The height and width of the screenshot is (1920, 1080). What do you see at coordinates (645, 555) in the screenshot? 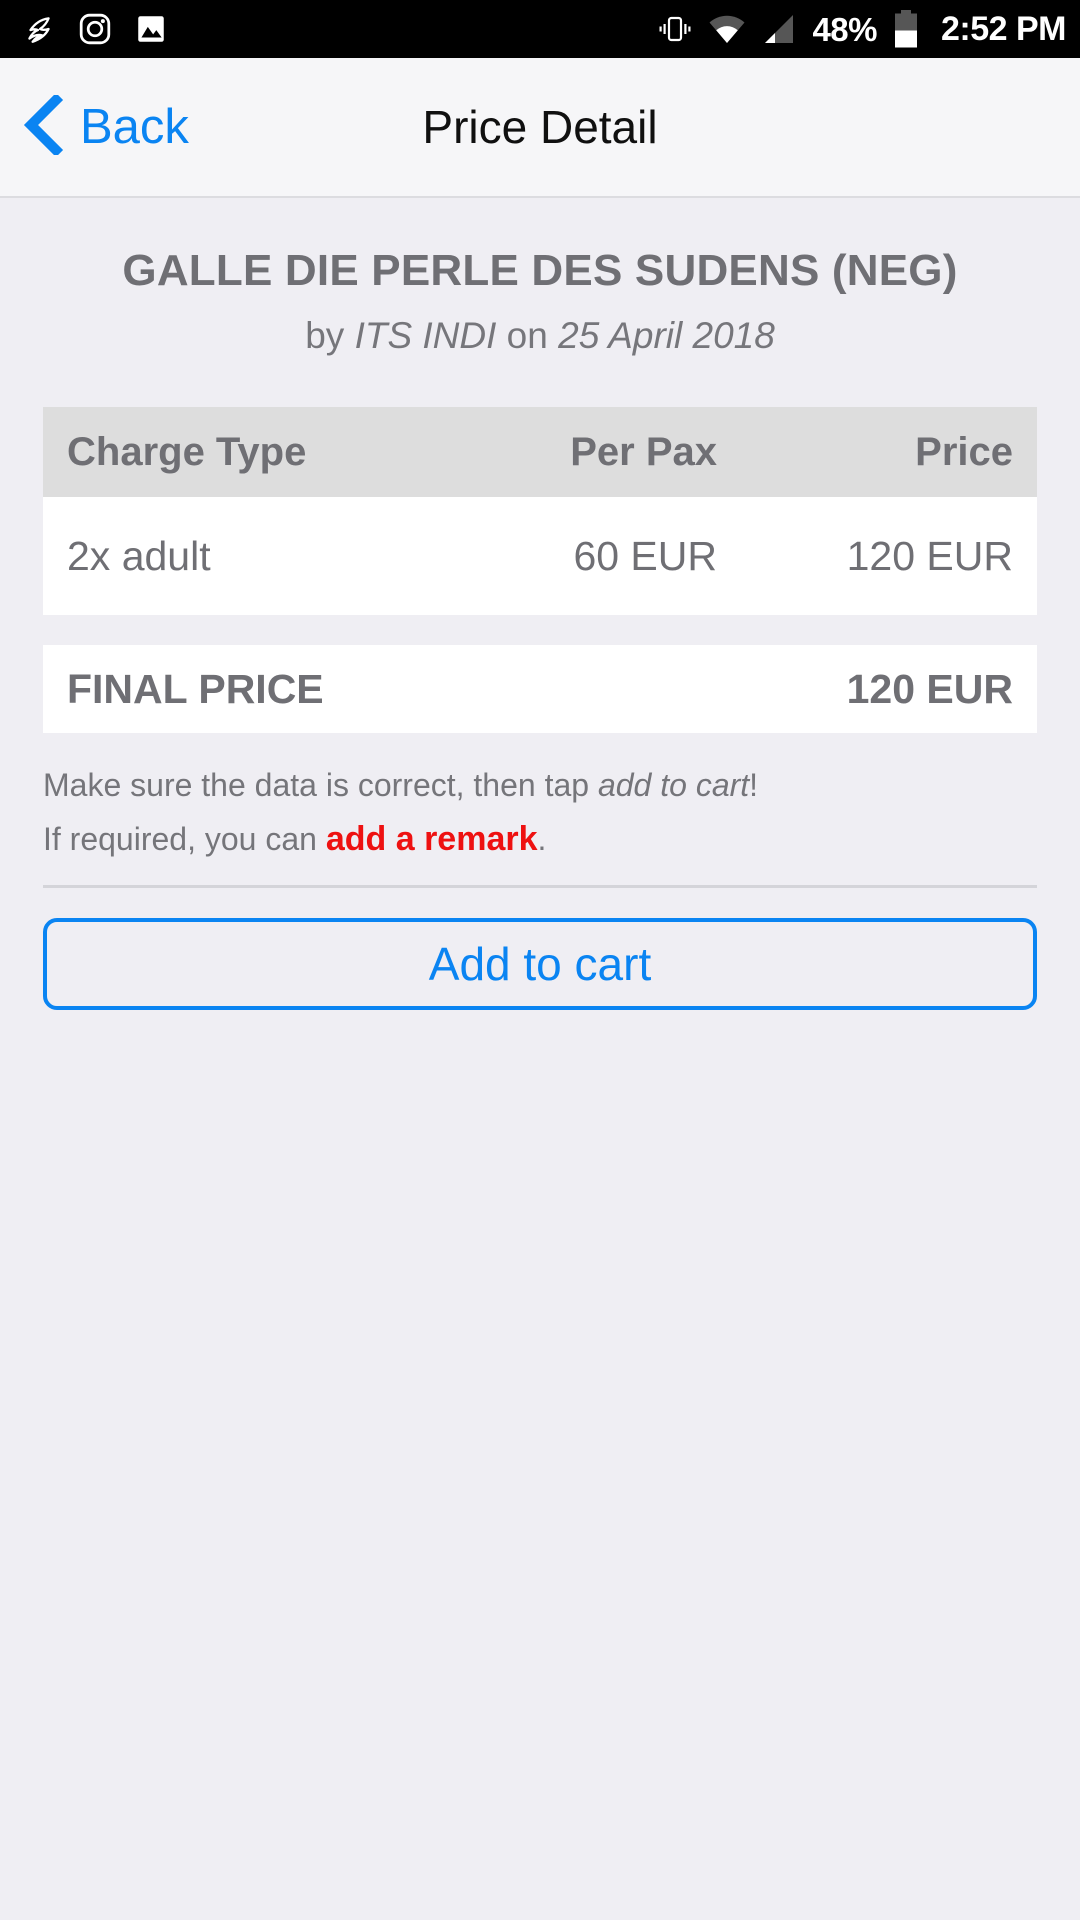
I see `cell-per-pax: 60 EUR` at bounding box center [645, 555].